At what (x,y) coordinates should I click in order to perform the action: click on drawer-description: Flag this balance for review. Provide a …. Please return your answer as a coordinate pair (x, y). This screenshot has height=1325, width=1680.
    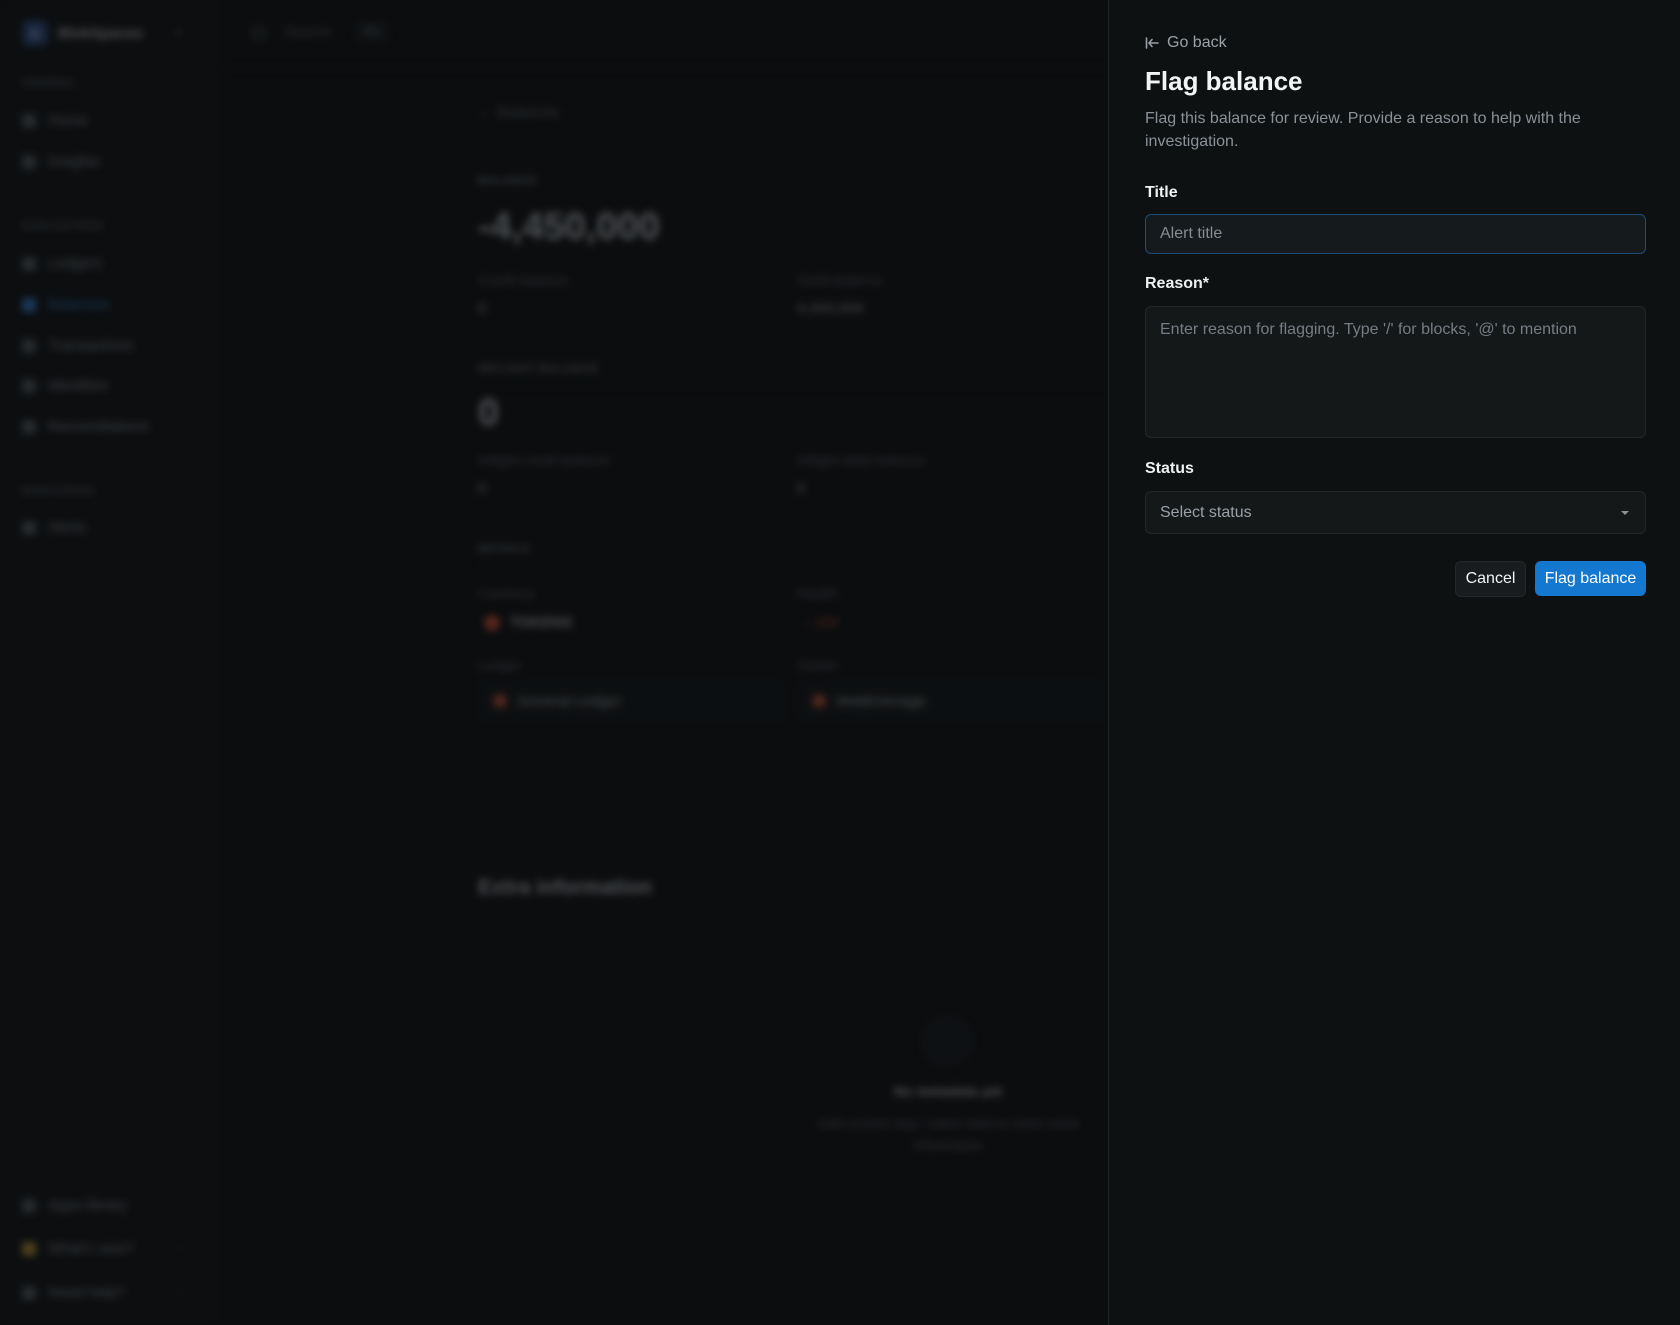
    Looking at the image, I should click on (1363, 130).